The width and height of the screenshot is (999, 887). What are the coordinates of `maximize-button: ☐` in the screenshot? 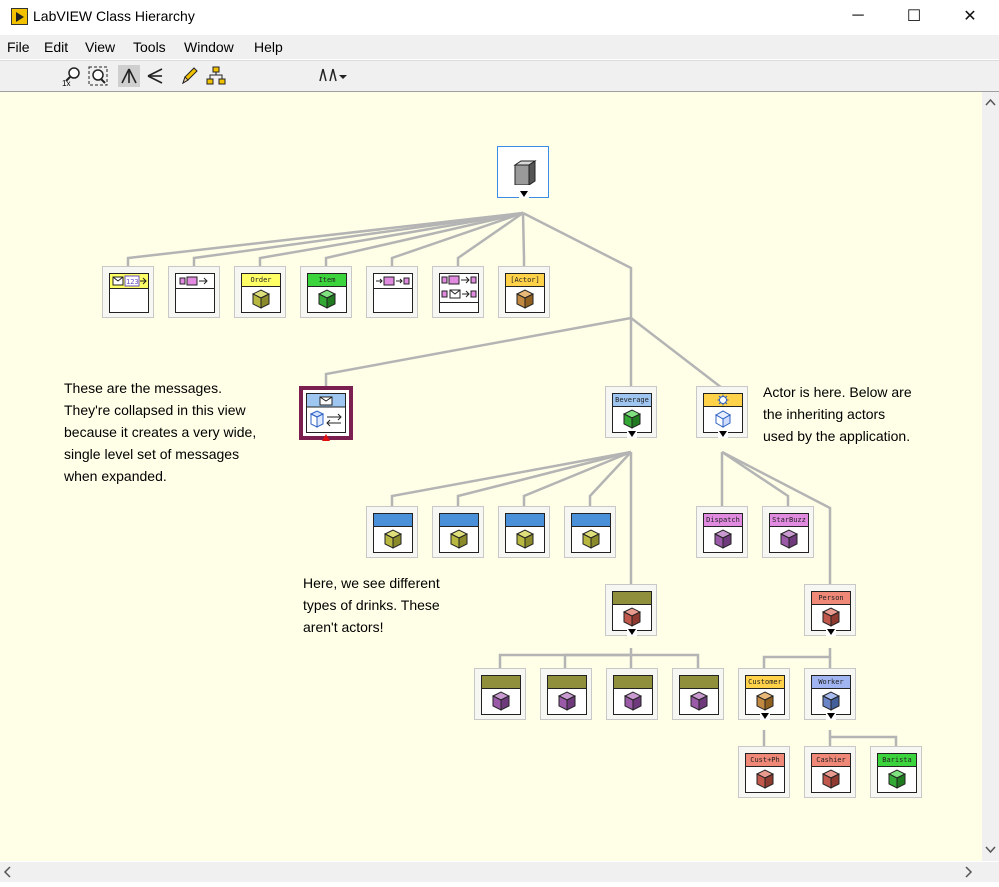 It's located at (914, 16).